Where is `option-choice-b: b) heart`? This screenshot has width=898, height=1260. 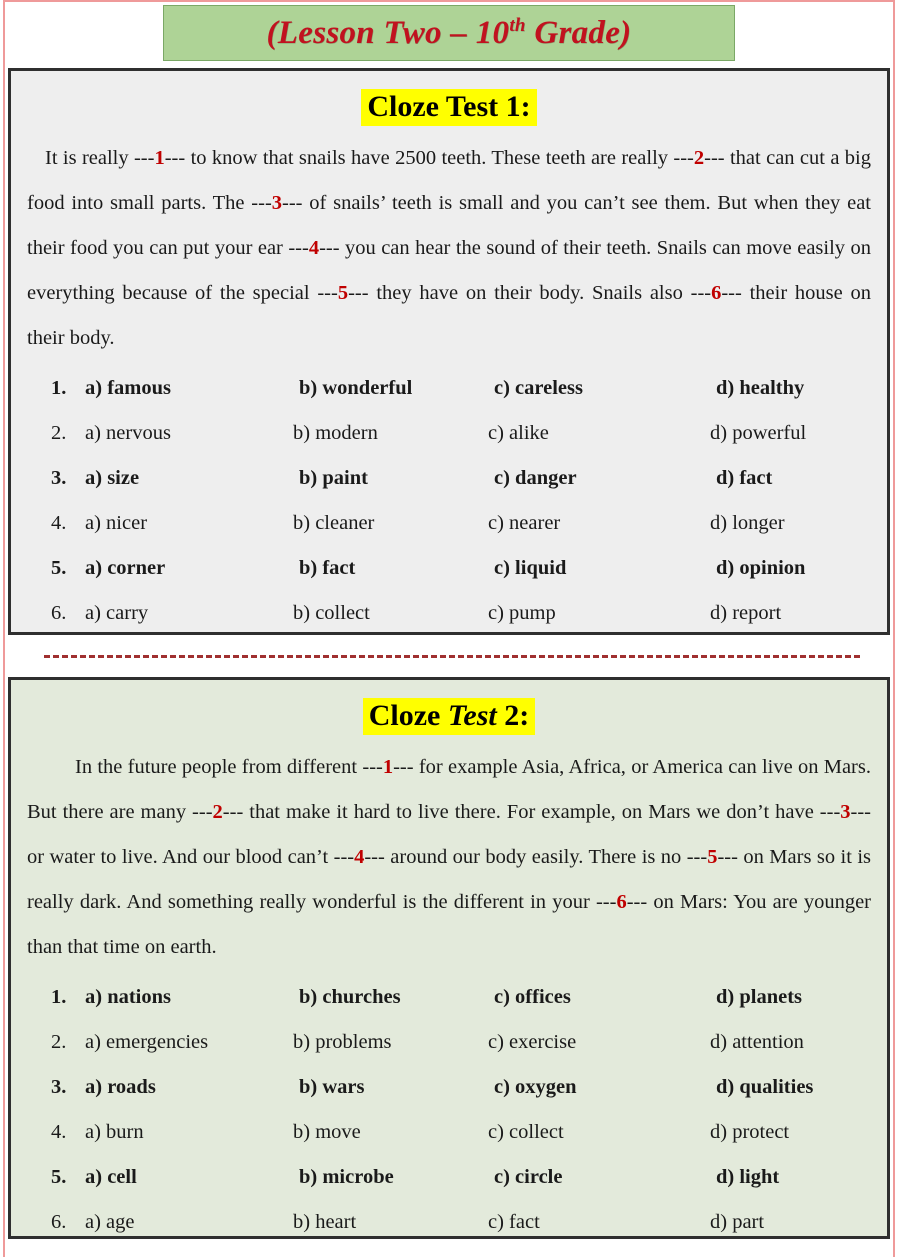 option-choice-b: b) heart is located at coordinates (390, 1222).